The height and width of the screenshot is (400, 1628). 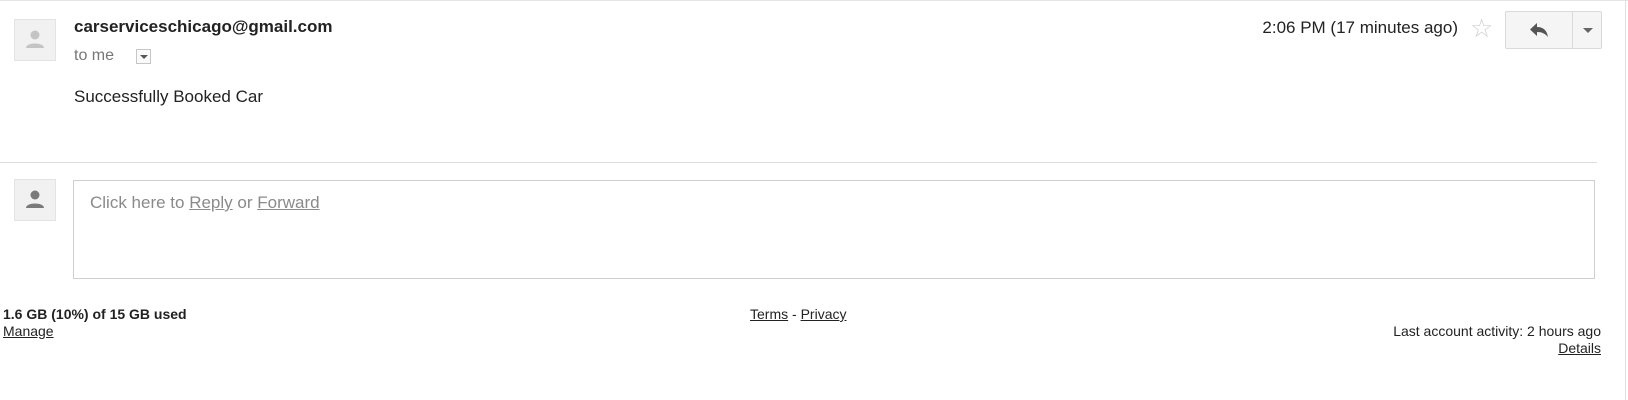 I want to click on message-body: Successfully Booked Car, so click(x=168, y=96).